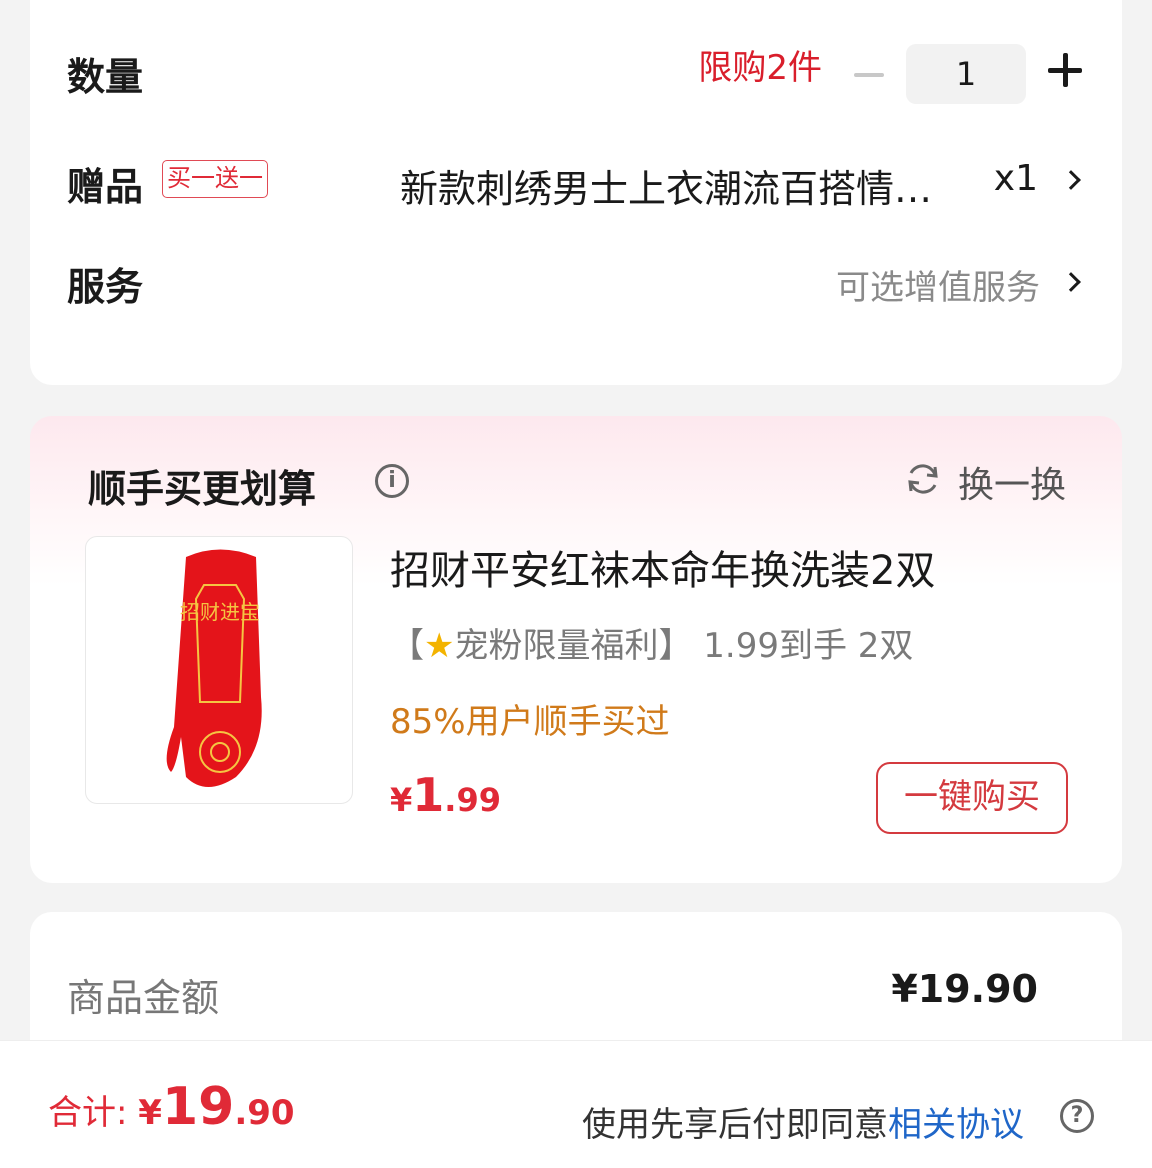  Describe the element at coordinates (662, 567) in the screenshot. I see `product-name: 招财平安红袜本命年换洗装2双` at that location.